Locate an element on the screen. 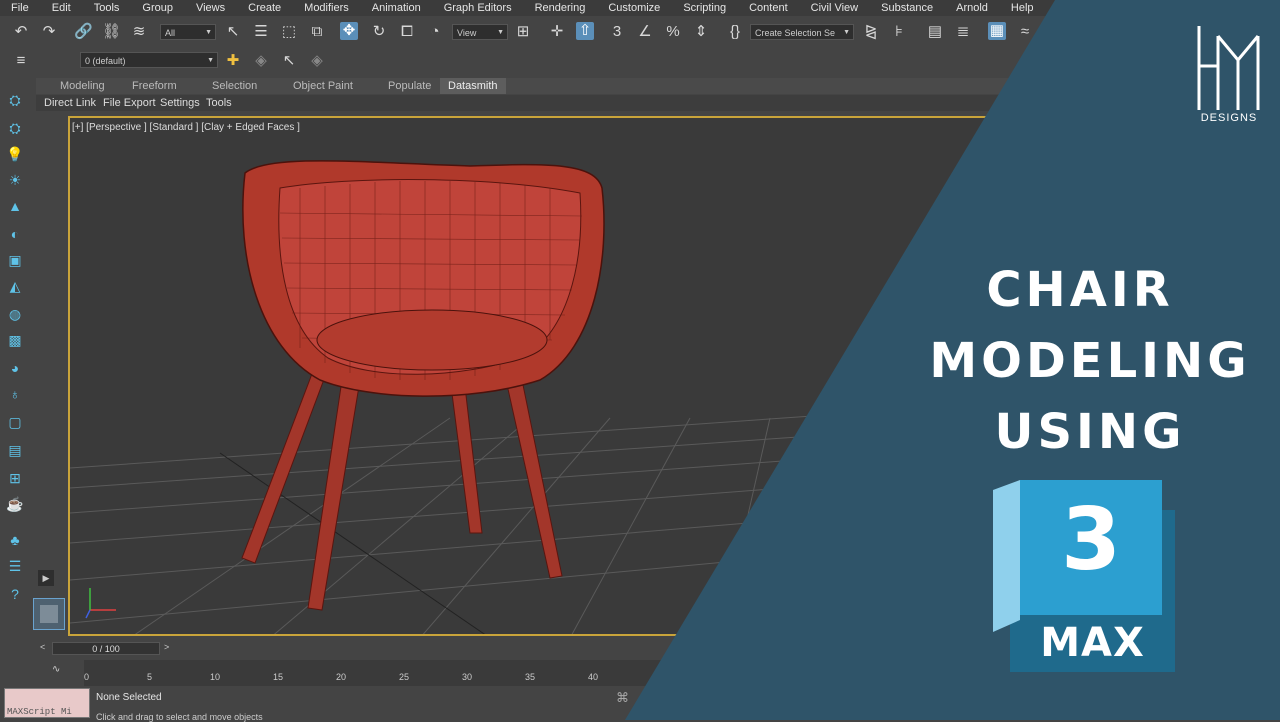  title-line-3: USING is located at coordinates (1090, 432).